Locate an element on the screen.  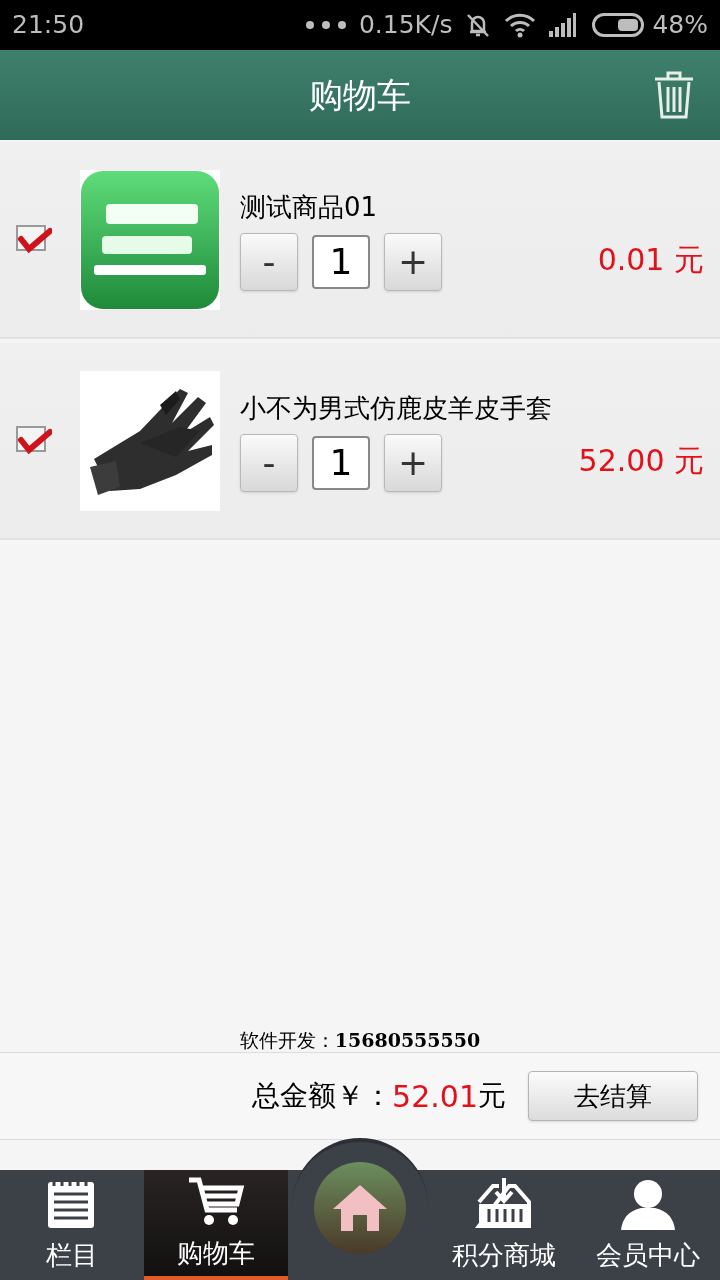
delete-button is located at coordinates (674, 95).